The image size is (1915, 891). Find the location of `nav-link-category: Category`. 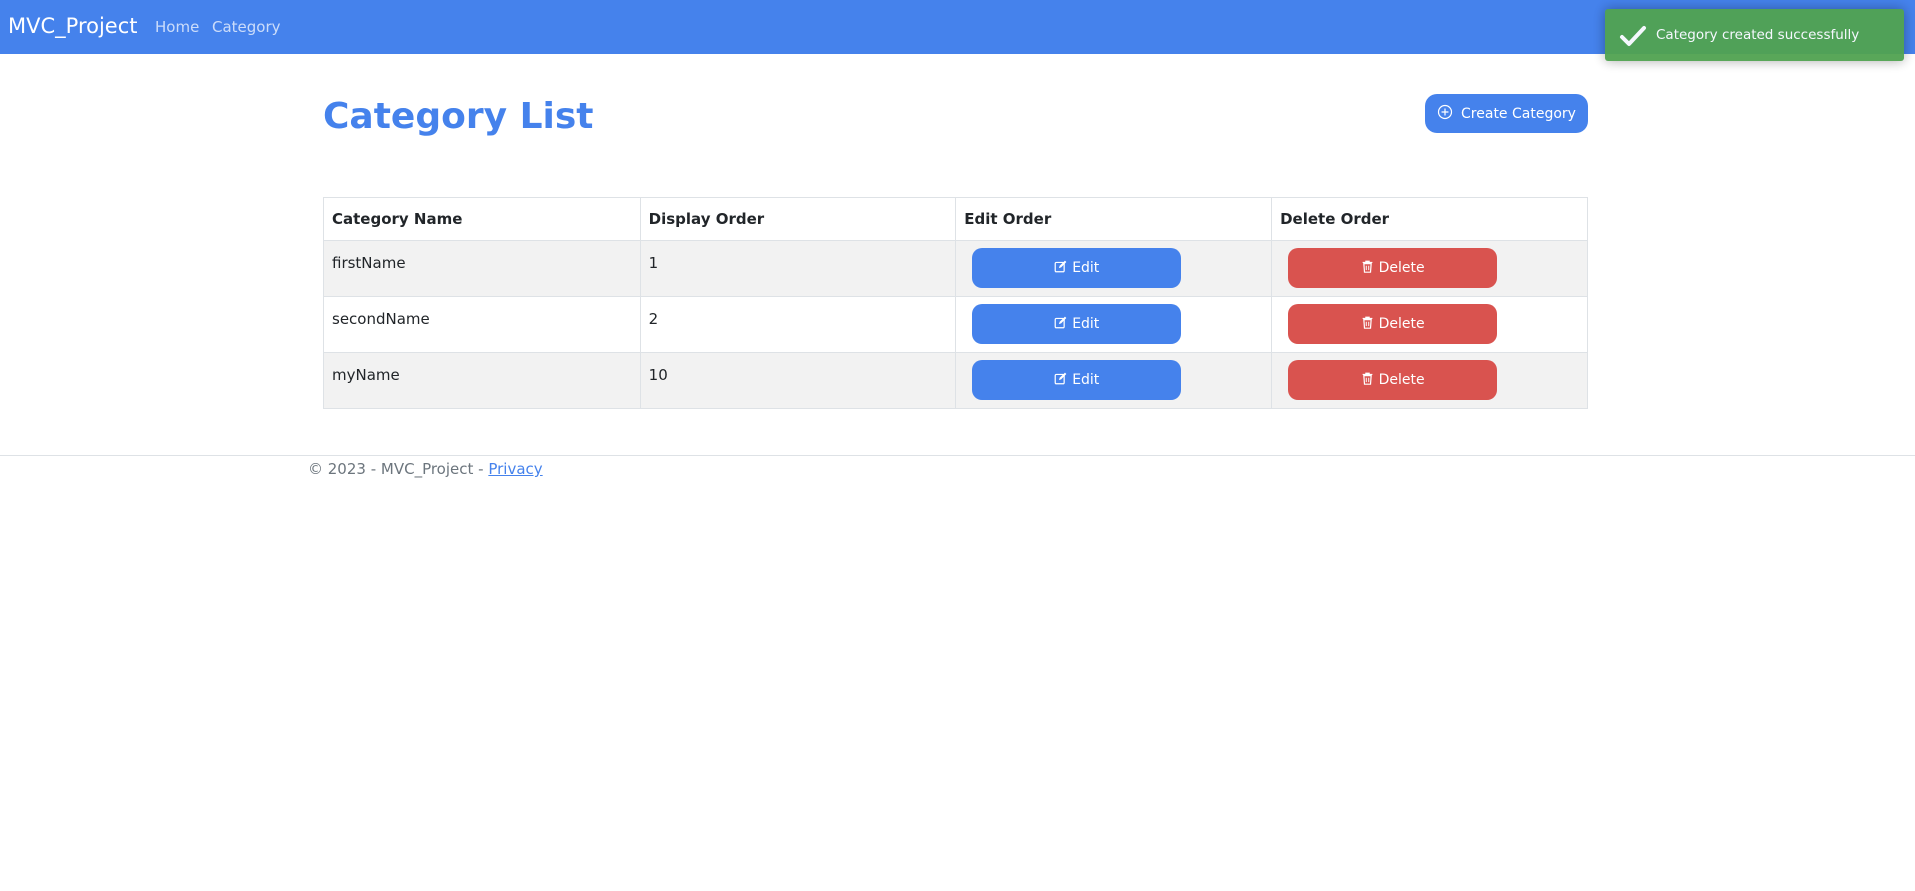

nav-link-category: Category is located at coordinates (246, 27).